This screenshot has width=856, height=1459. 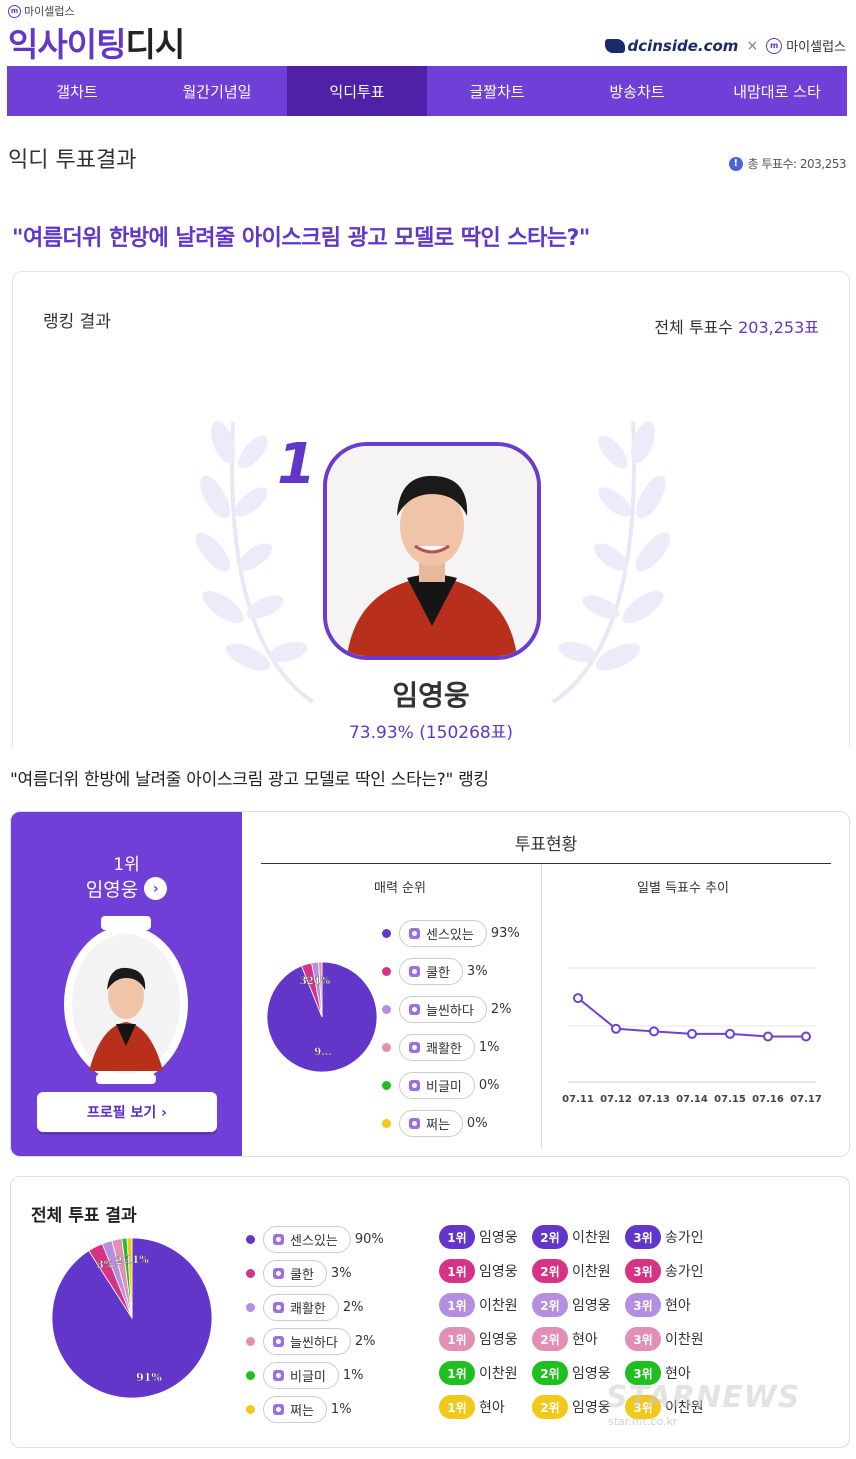 I want to click on all-legend-label-5: 쩌는, so click(x=302, y=1411).